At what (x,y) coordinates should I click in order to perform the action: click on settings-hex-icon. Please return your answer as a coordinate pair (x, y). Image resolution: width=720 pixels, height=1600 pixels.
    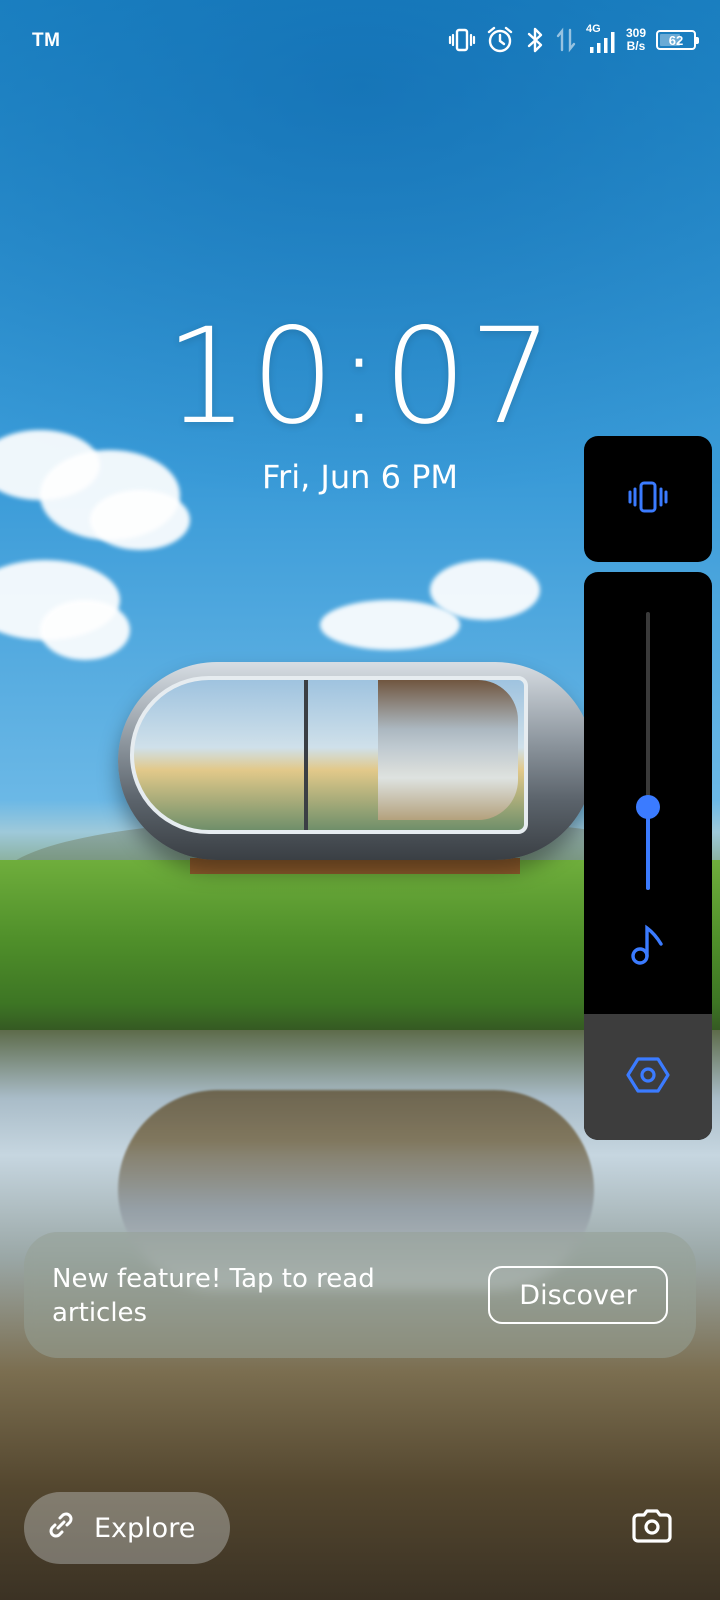
    Looking at the image, I should click on (648, 1077).